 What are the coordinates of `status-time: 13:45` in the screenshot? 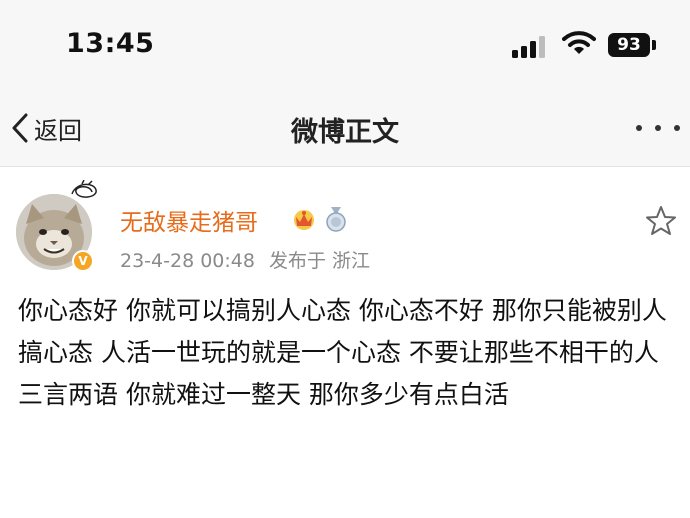 It's located at (110, 43).